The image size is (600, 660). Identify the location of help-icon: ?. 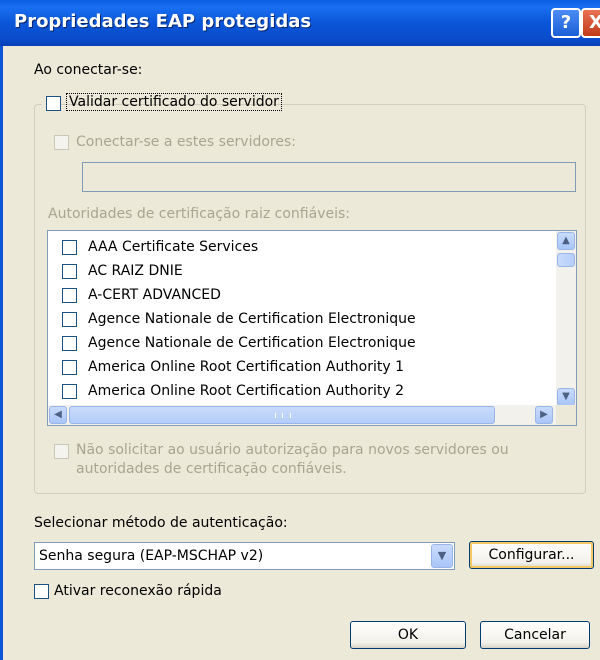
(566, 22).